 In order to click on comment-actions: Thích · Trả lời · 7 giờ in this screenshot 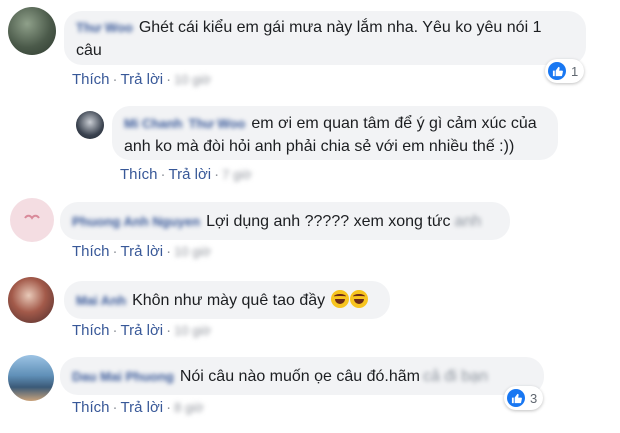, I will do `click(186, 174)`.